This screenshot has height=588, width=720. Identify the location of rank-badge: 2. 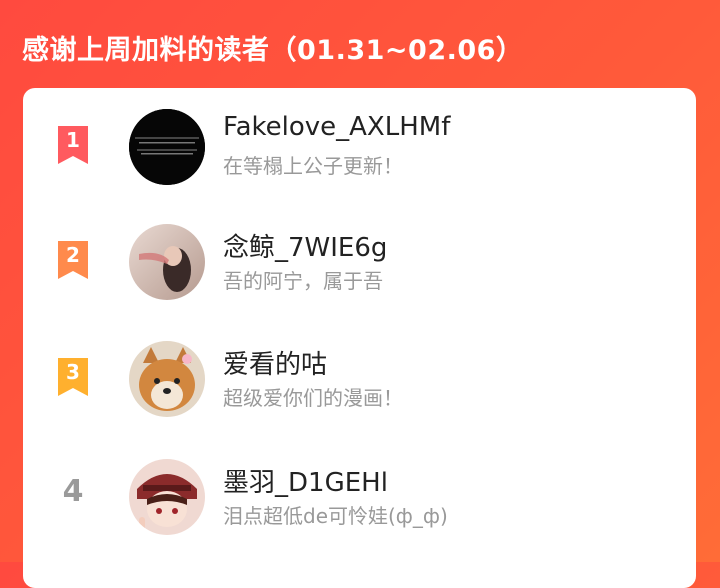
(73, 260).